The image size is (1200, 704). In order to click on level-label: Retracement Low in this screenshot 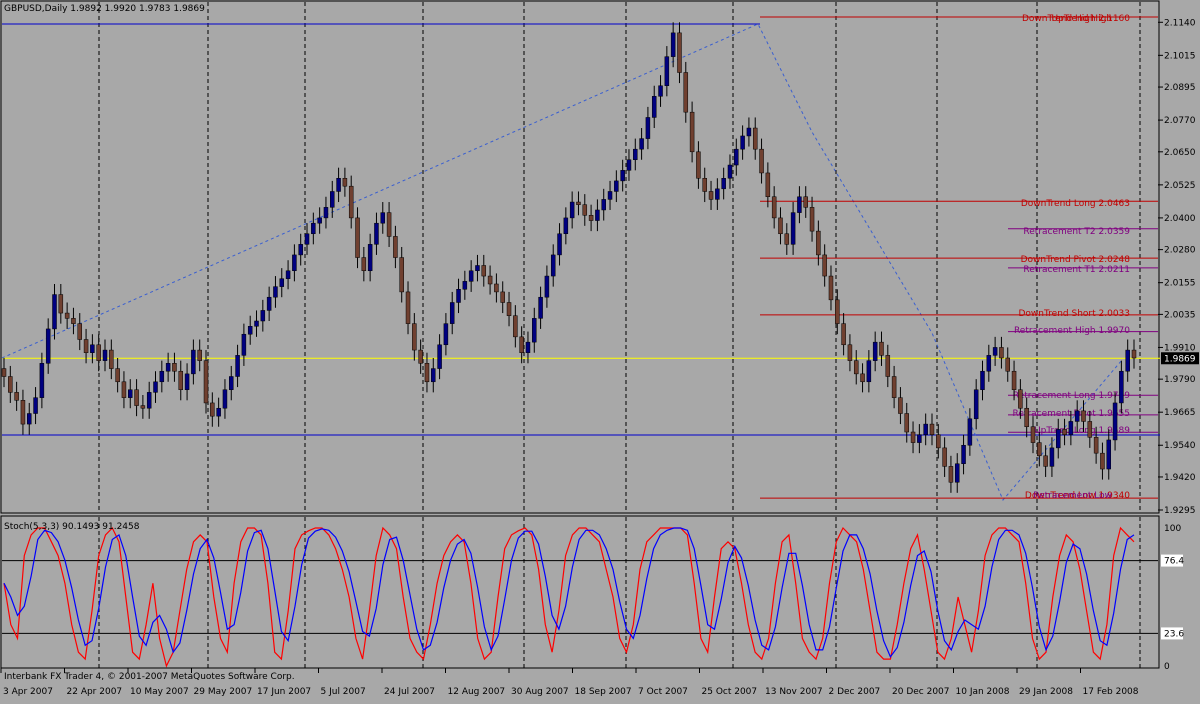, I will do `click(1072, 496)`.